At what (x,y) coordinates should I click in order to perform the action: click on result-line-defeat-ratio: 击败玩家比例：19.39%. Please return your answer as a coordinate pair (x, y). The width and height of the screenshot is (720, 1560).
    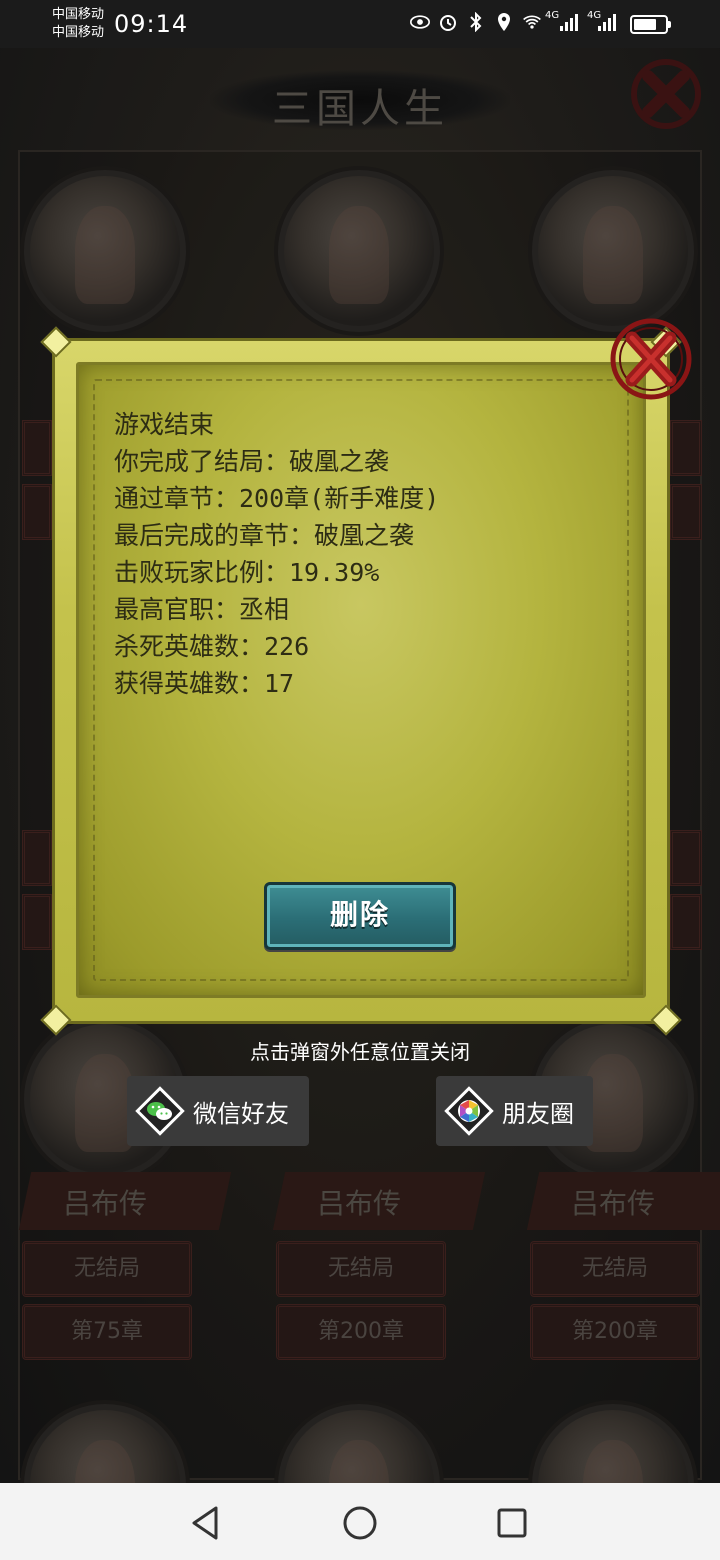
    Looking at the image, I should click on (247, 572).